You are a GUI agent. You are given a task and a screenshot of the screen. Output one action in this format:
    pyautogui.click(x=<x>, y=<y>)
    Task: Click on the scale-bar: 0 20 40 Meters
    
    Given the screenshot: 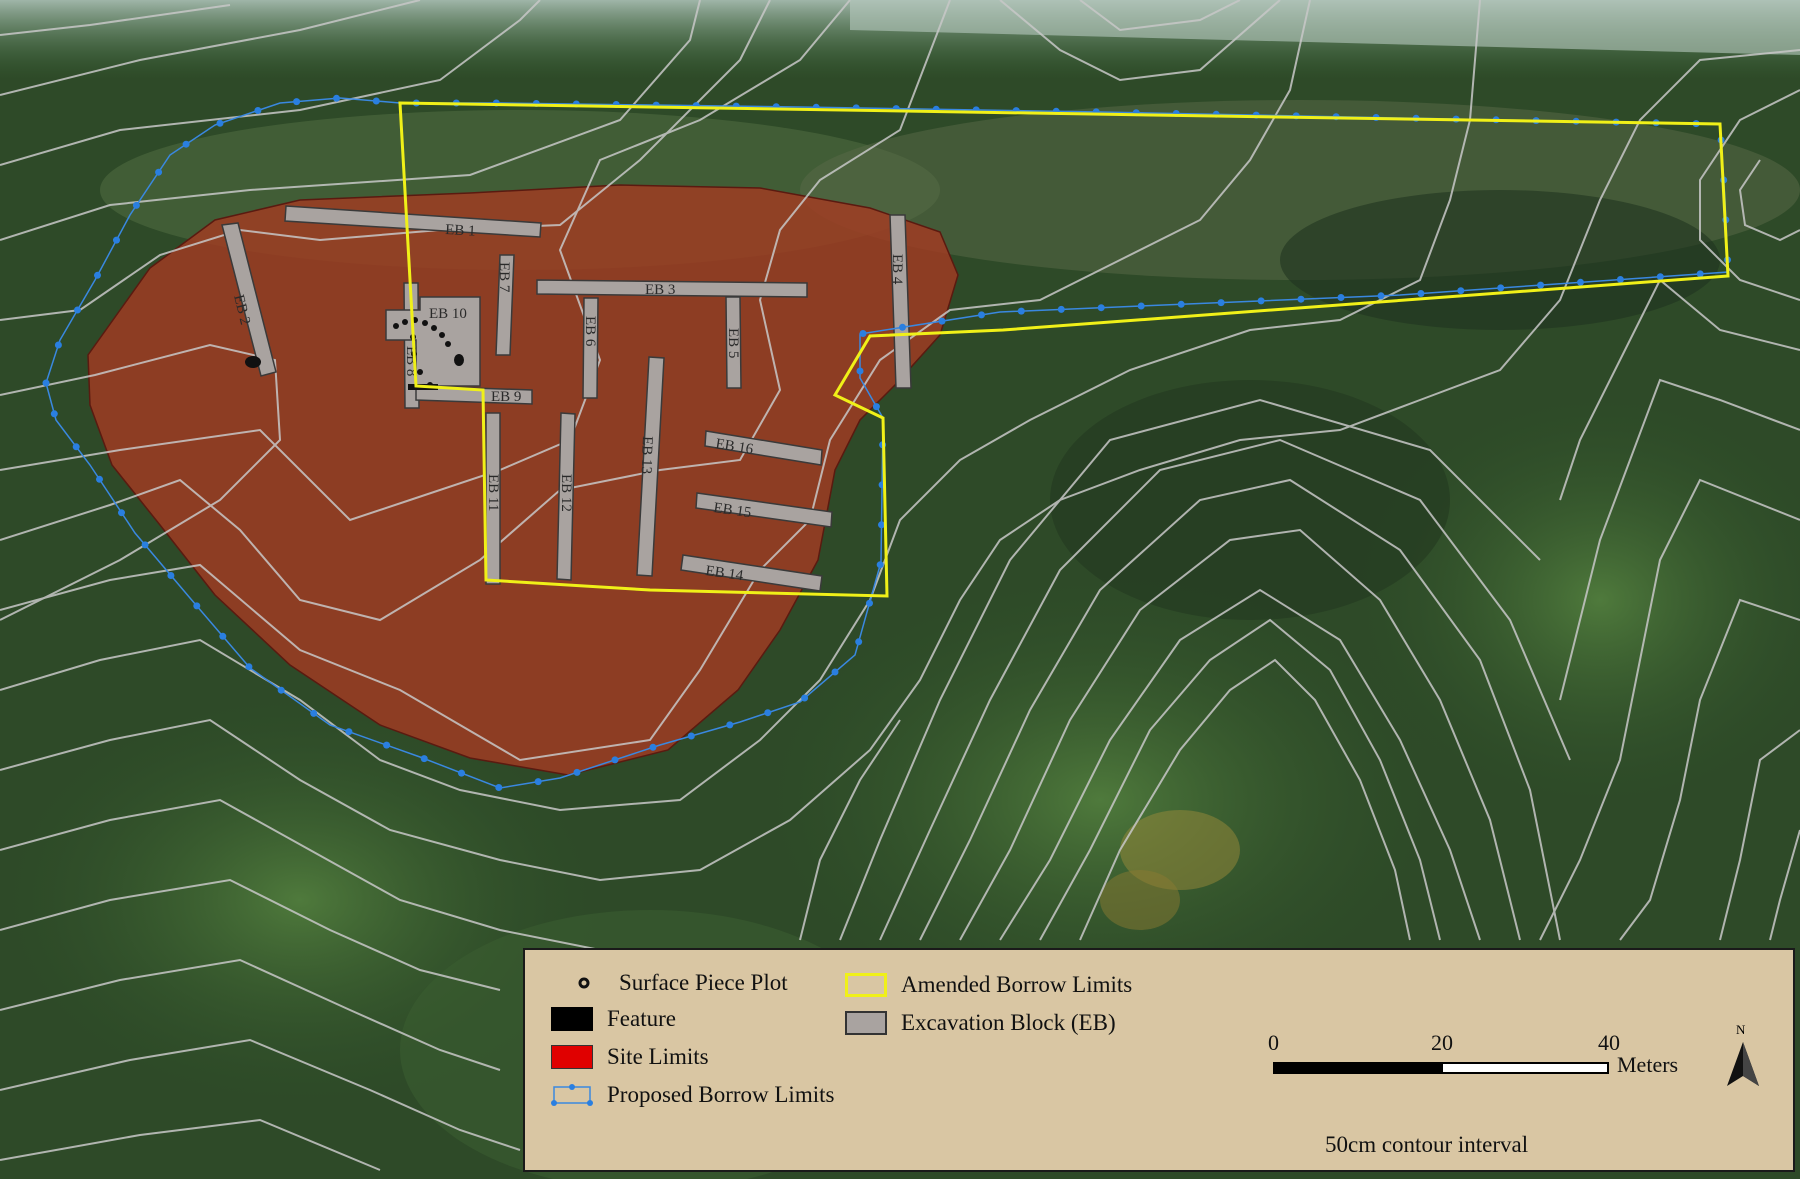 What is the action you would take?
    pyautogui.click(x=1473, y=1053)
    